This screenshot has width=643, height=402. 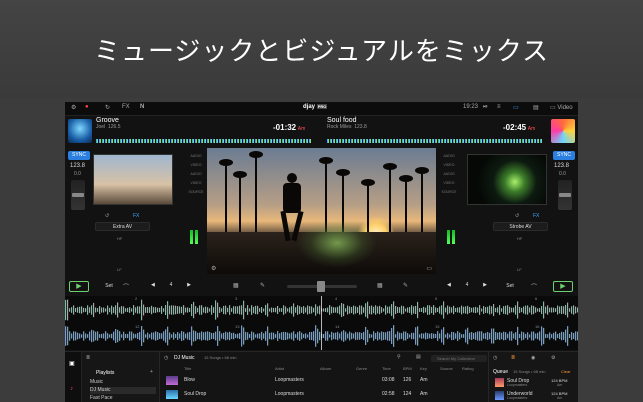 I want to click on left-overview-waveform, so click(x=203, y=141).